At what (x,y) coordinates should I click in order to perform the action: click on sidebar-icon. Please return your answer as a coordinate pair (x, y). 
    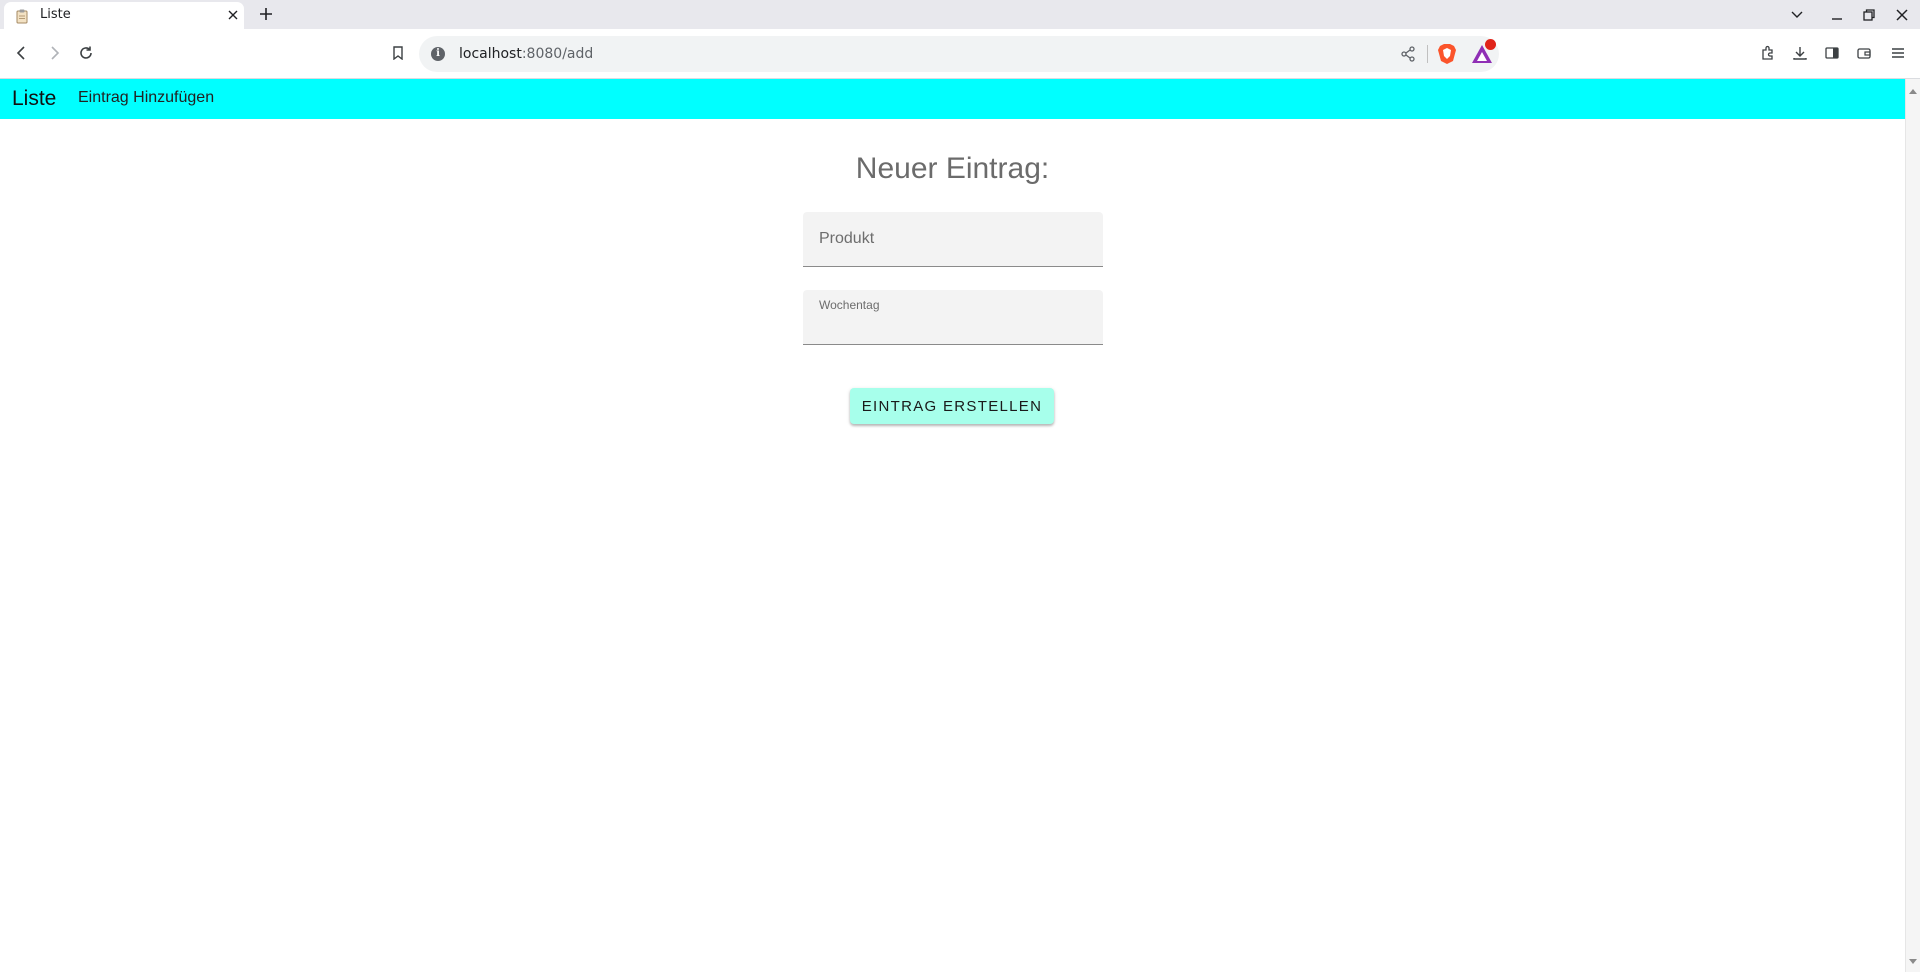
    Looking at the image, I should click on (1832, 53).